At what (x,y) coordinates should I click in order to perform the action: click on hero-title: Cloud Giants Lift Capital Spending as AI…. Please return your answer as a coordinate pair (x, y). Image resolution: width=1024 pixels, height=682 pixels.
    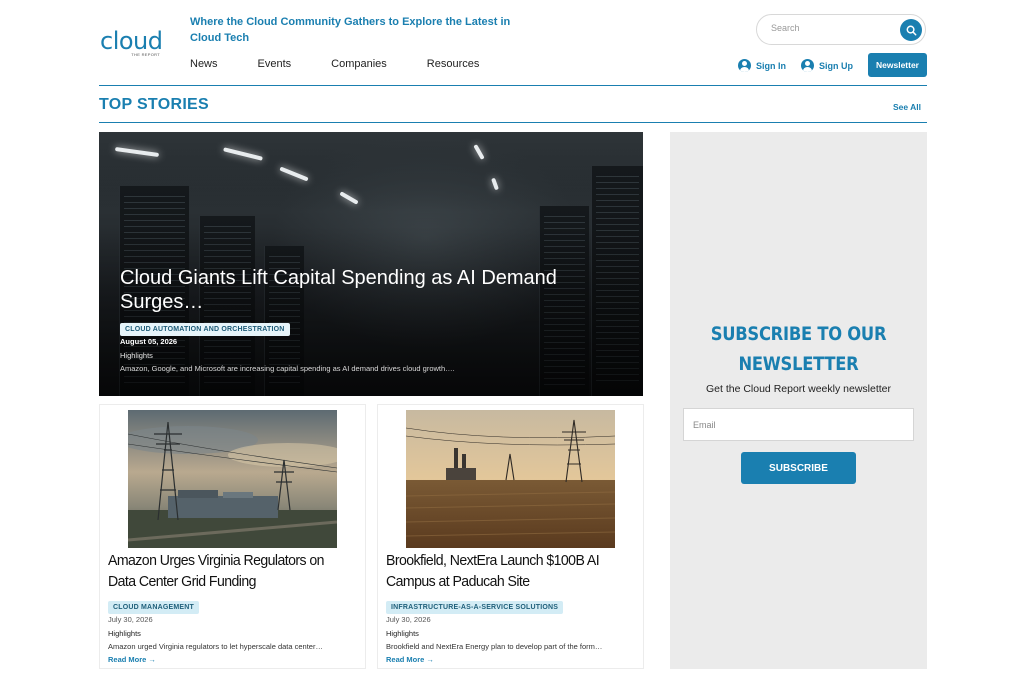
    Looking at the image, I should click on (355, 290).